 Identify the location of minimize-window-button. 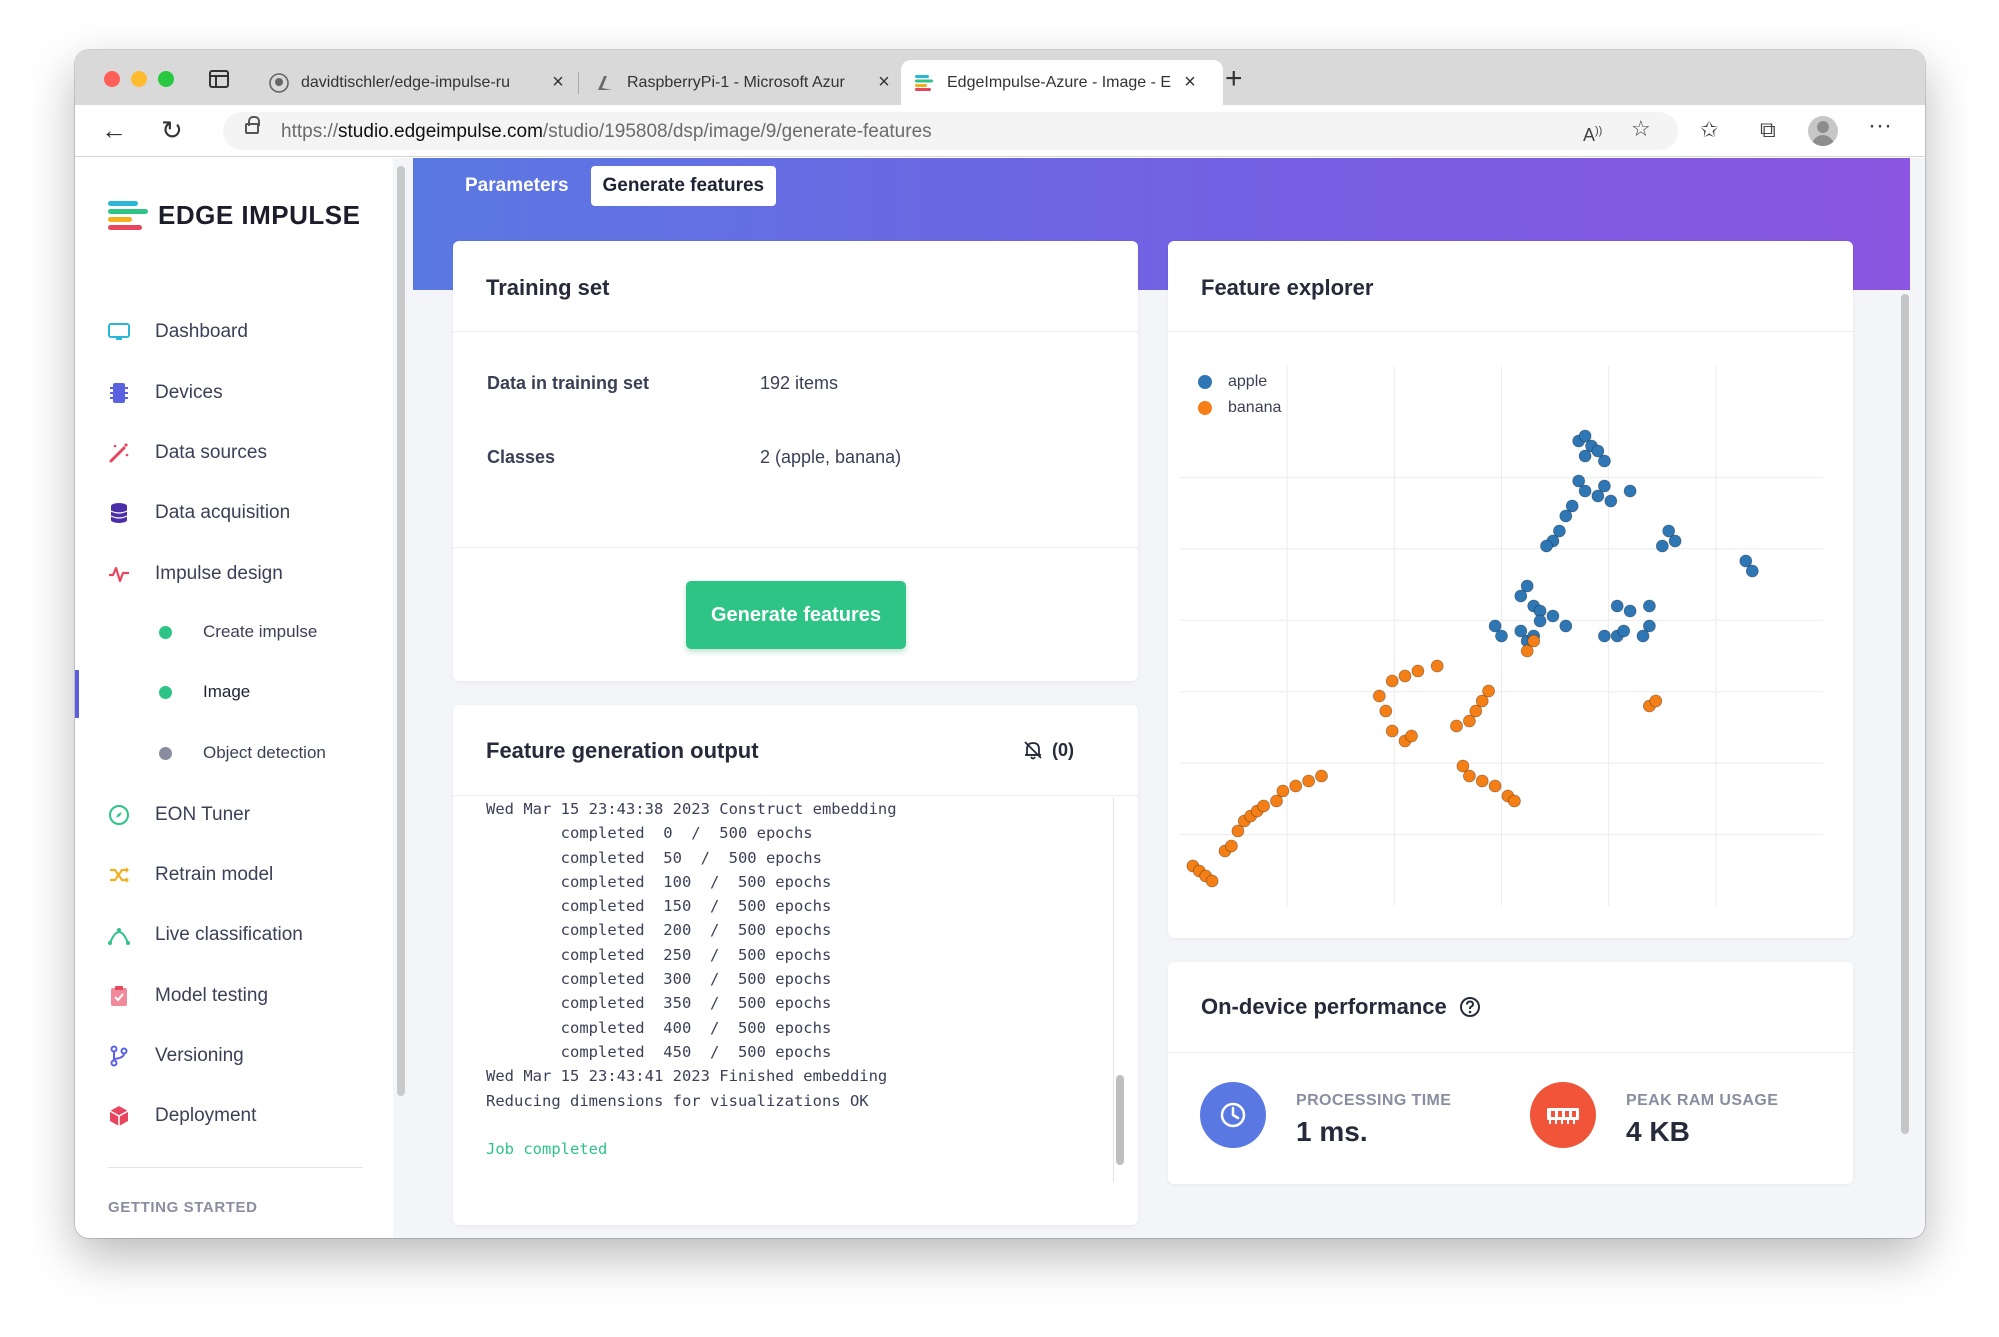
(139, 79).